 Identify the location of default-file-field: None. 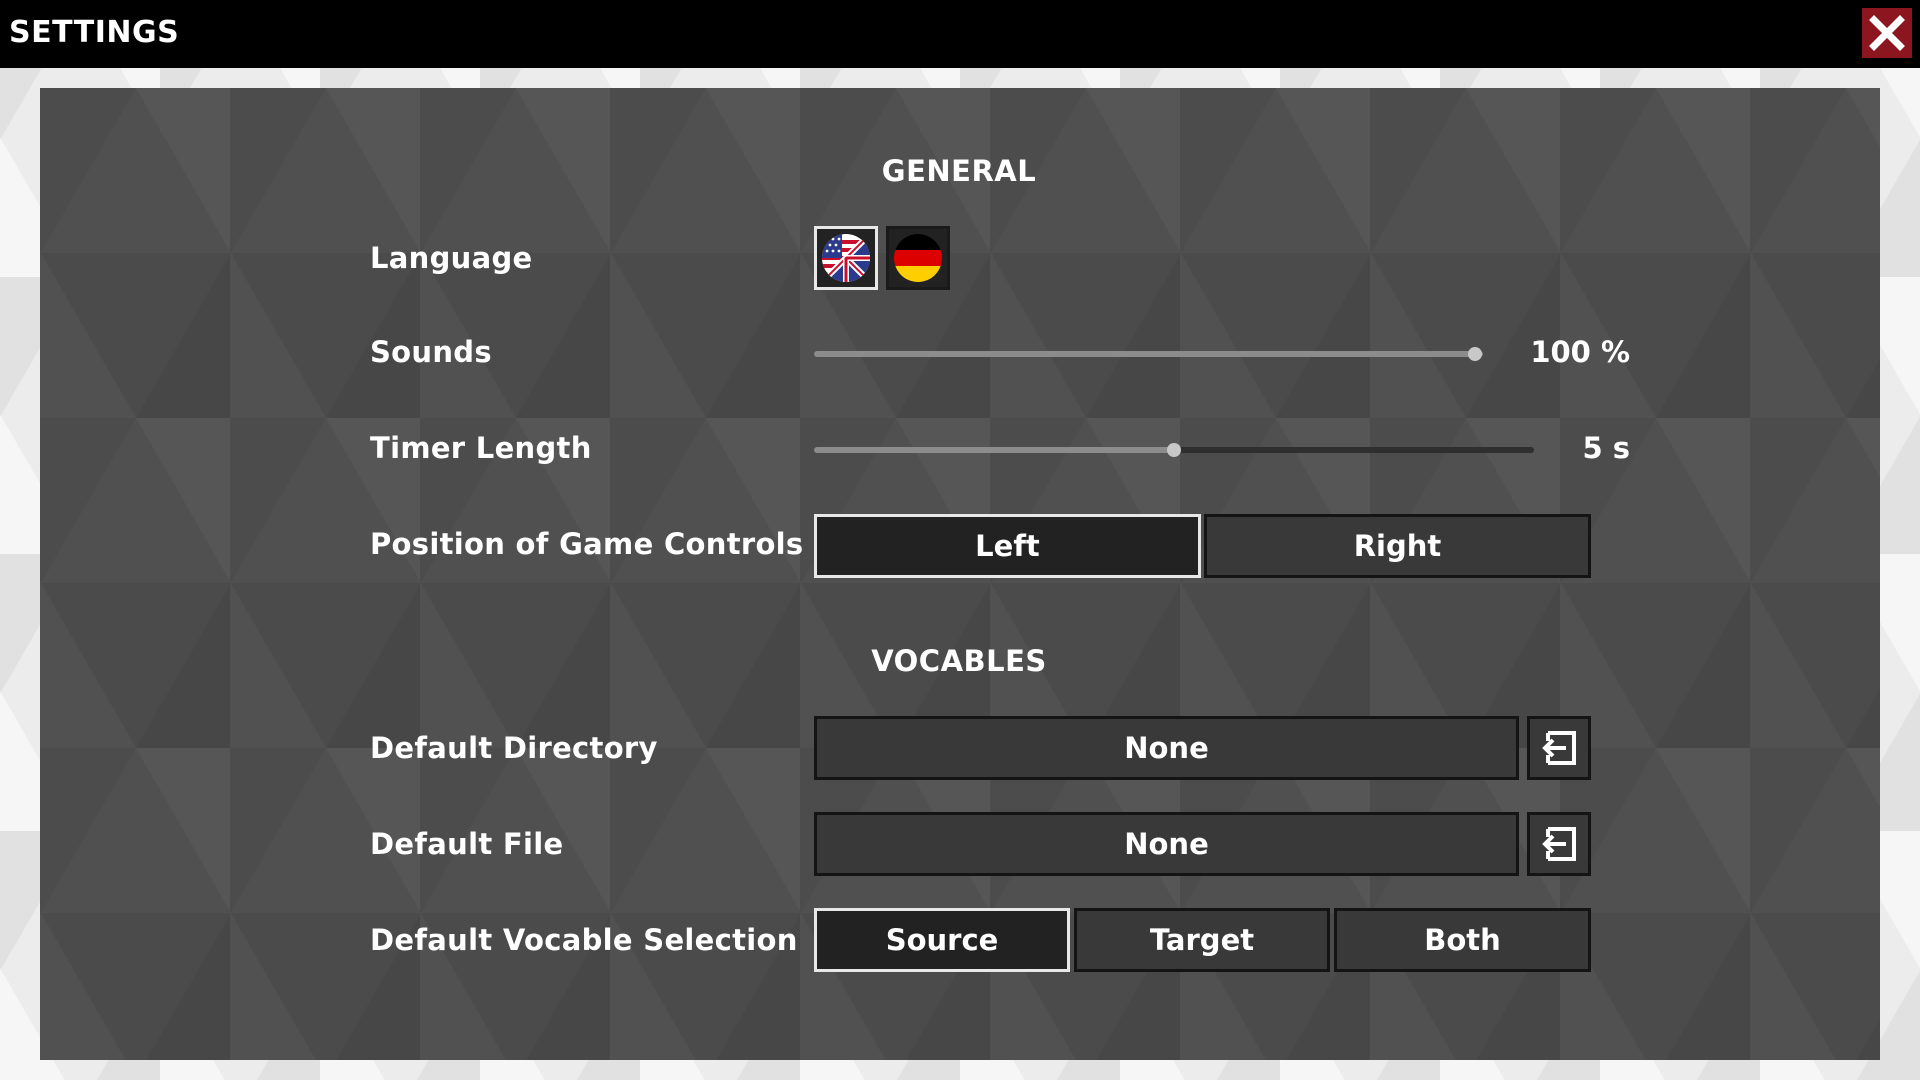
(1166, 844).